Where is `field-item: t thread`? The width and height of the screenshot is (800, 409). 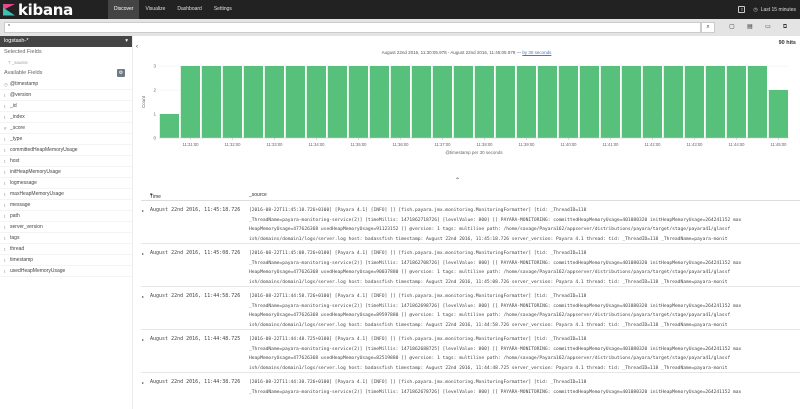
field-item: t thread is located at coordinates (66, 249).